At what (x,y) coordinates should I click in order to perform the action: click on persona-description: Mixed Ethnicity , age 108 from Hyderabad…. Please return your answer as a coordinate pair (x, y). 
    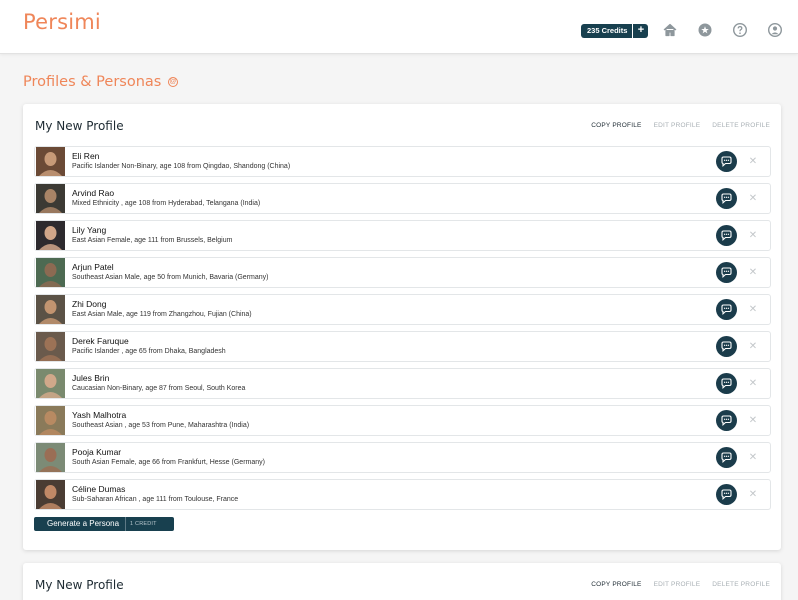
    Looking at the image, I should click on (166, 203).